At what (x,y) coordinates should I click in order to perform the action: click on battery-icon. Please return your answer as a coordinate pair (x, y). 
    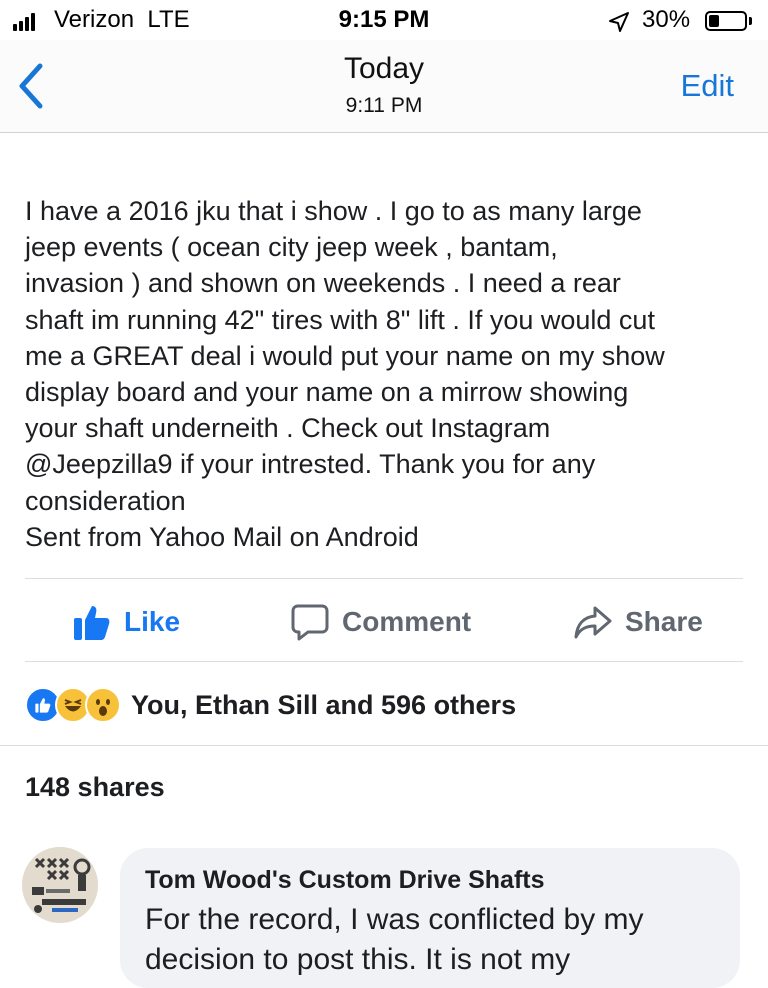
    Looking at the image, I should click on (726, 21).